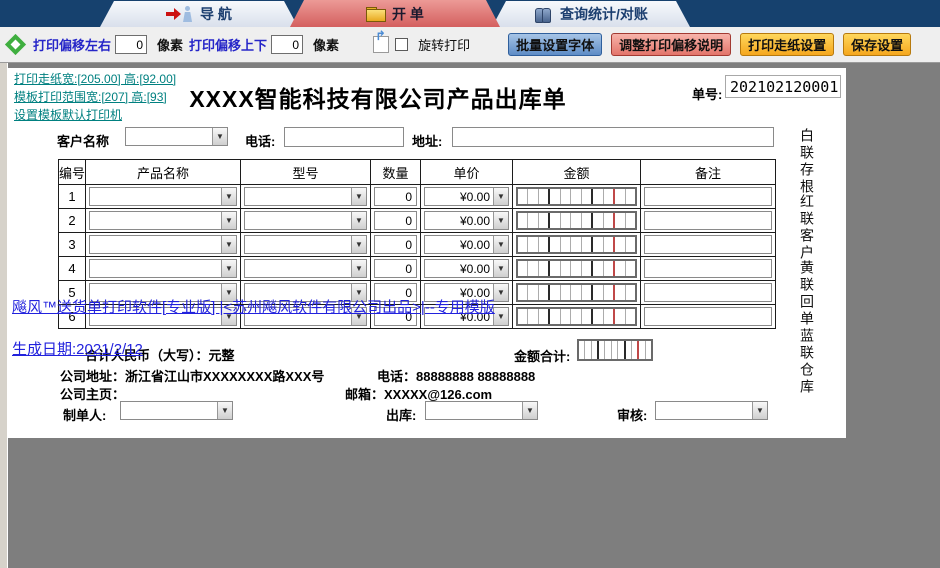 The height and width of the screenshot is (568, 940). What do you see at coordinates (401, 415) in the screenshot?
I see `outbound-label: 出库:` at bounding box center [401, 415].